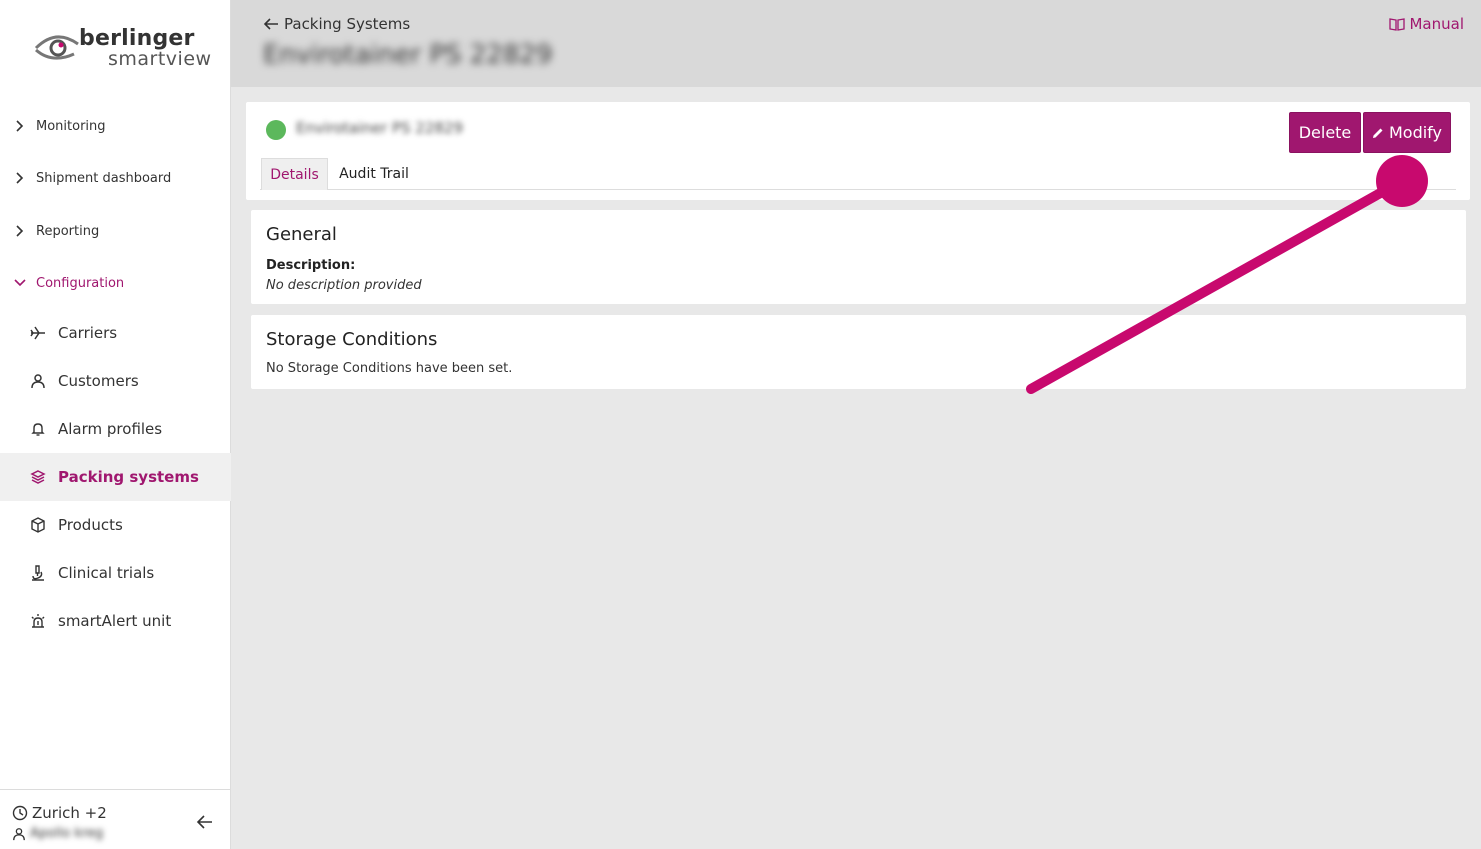  I want to click on sidebar-item-products: Products, so click(115, 525).